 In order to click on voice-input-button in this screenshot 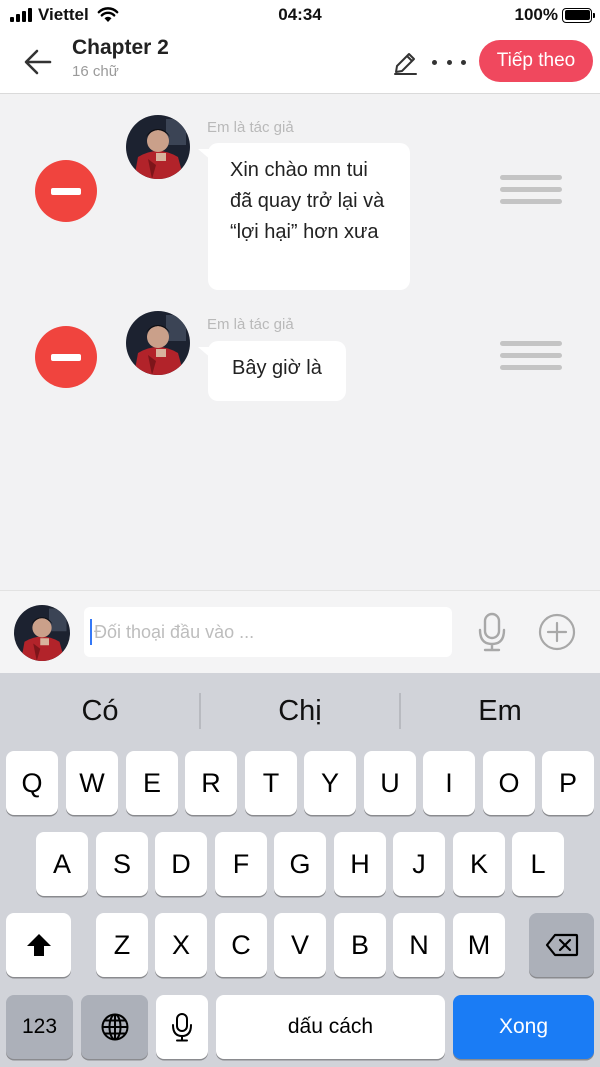, I will do `click(492, 632)`.